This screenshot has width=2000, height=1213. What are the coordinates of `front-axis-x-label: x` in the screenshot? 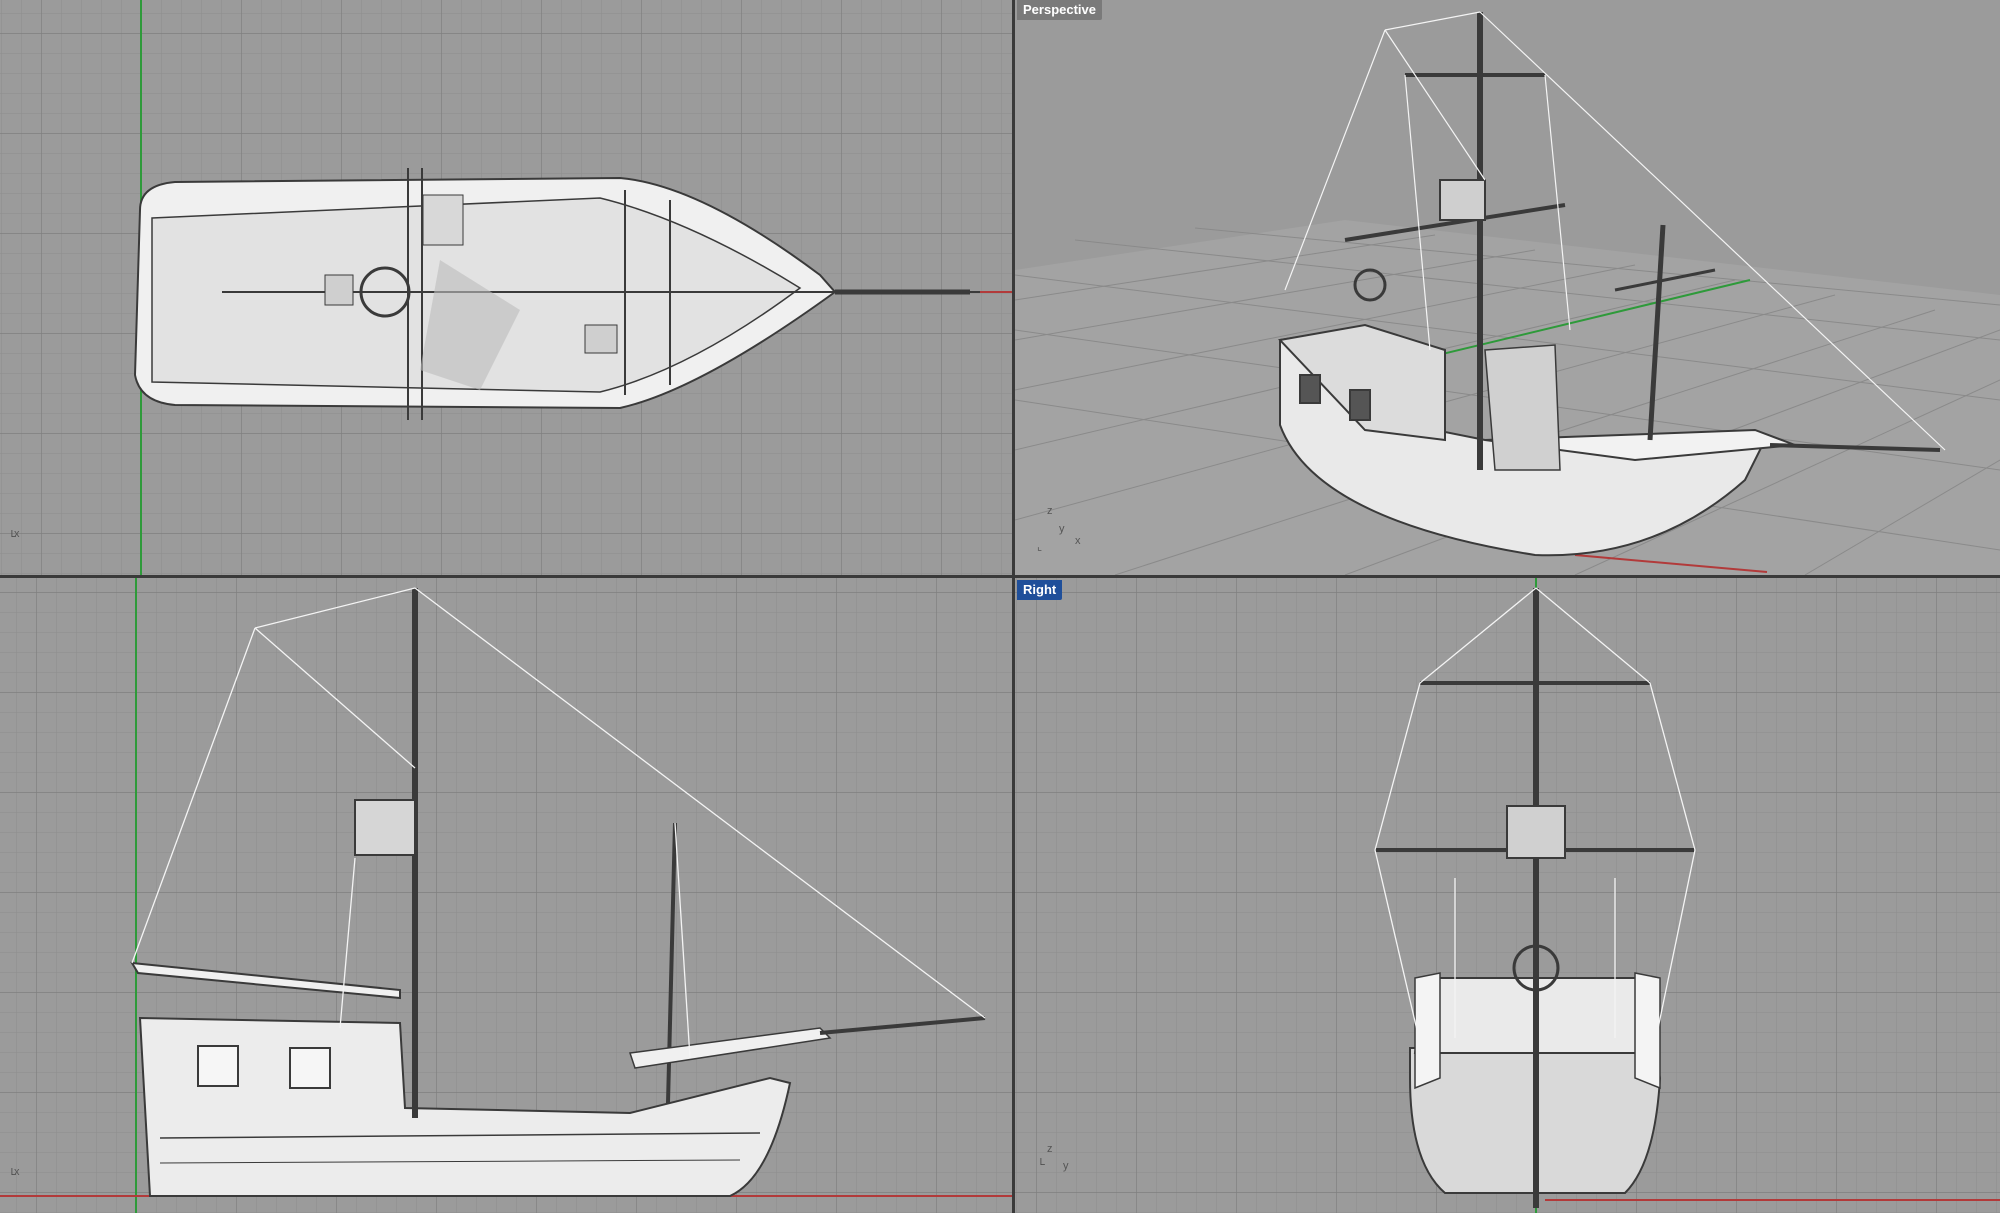 It's located at (17, 1172).